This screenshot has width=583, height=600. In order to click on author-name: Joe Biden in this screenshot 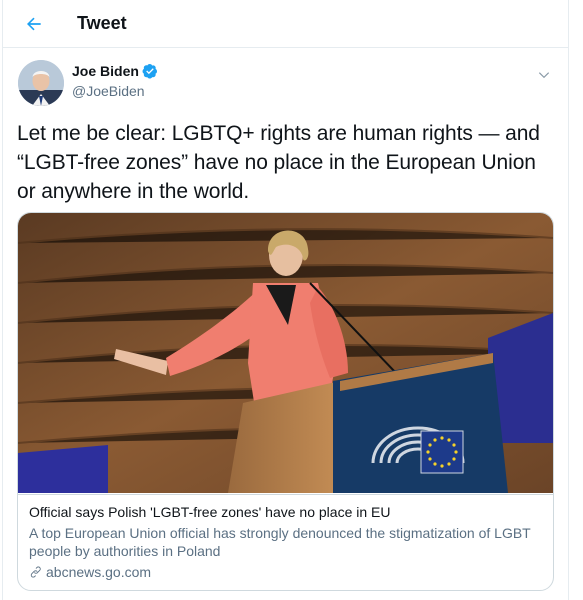, I will do `click(105, 71)`.